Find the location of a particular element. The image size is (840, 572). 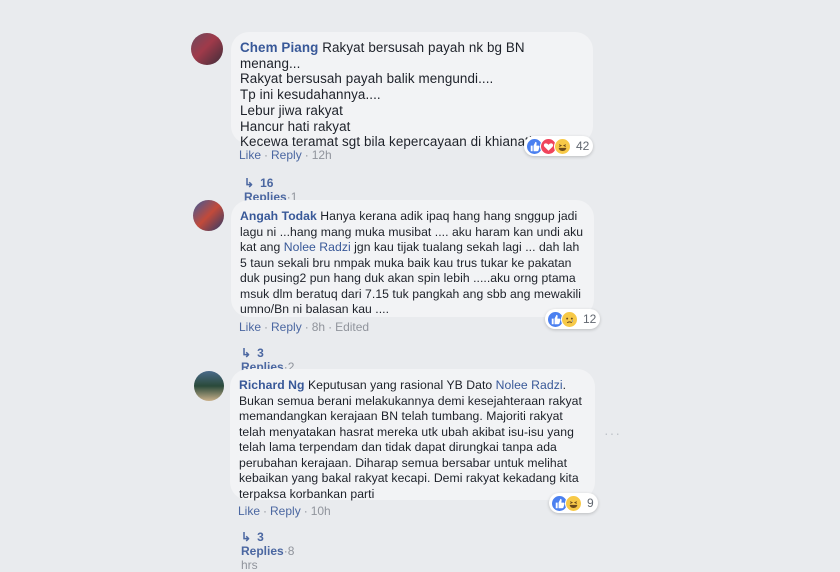

comment-author: Angah Todak is located at coordinates (278, 216).